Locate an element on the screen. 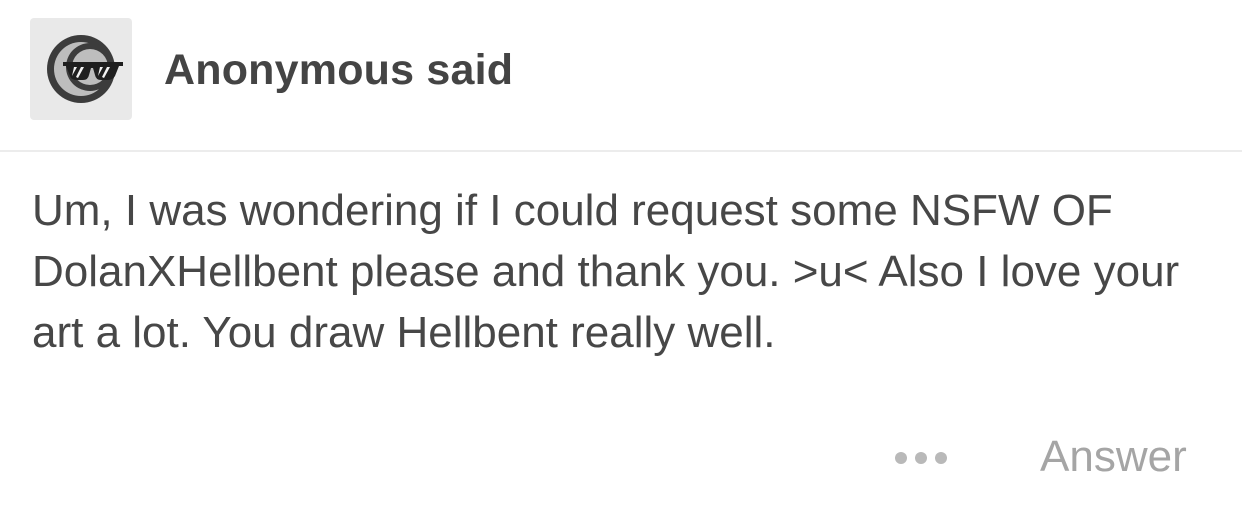  more-options-button is located at coordinates (921, 458).